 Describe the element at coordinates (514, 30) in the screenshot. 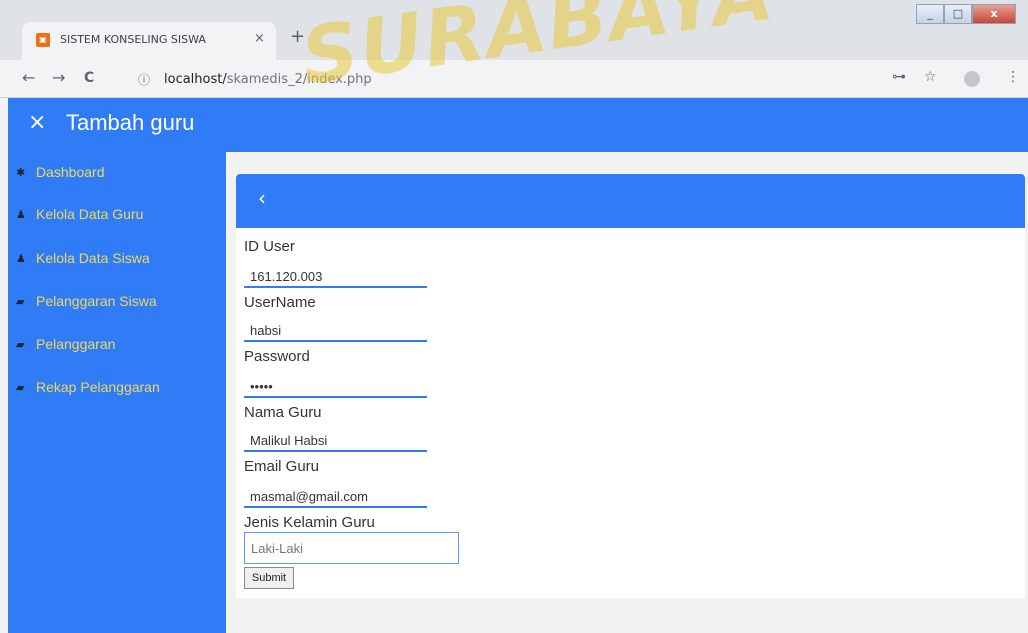

I see `tab-strip: ▣ SISTEM KONSELING SISWA × + _ □ x` at that location.